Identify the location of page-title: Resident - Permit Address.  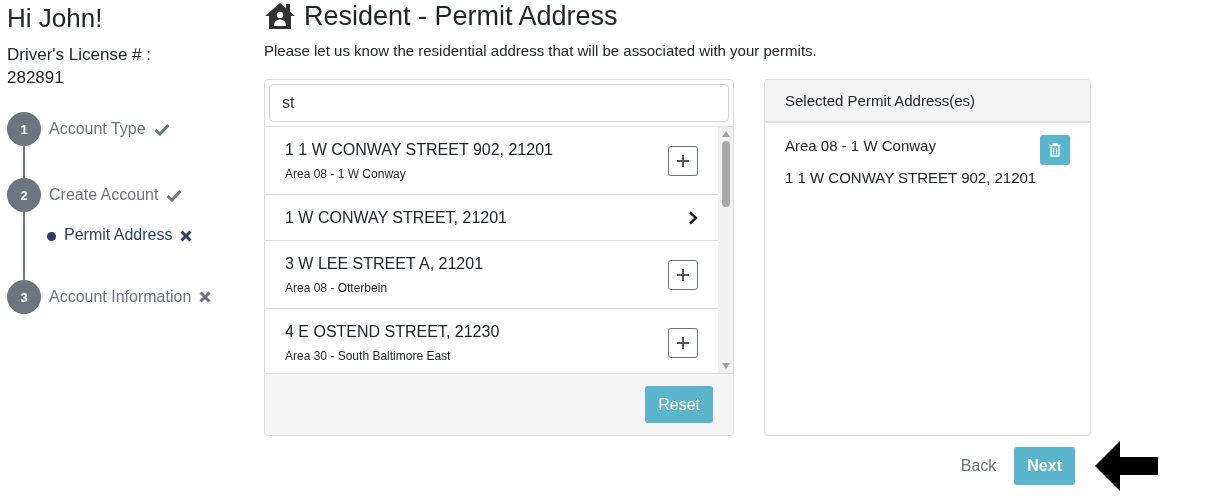
(461, 16).